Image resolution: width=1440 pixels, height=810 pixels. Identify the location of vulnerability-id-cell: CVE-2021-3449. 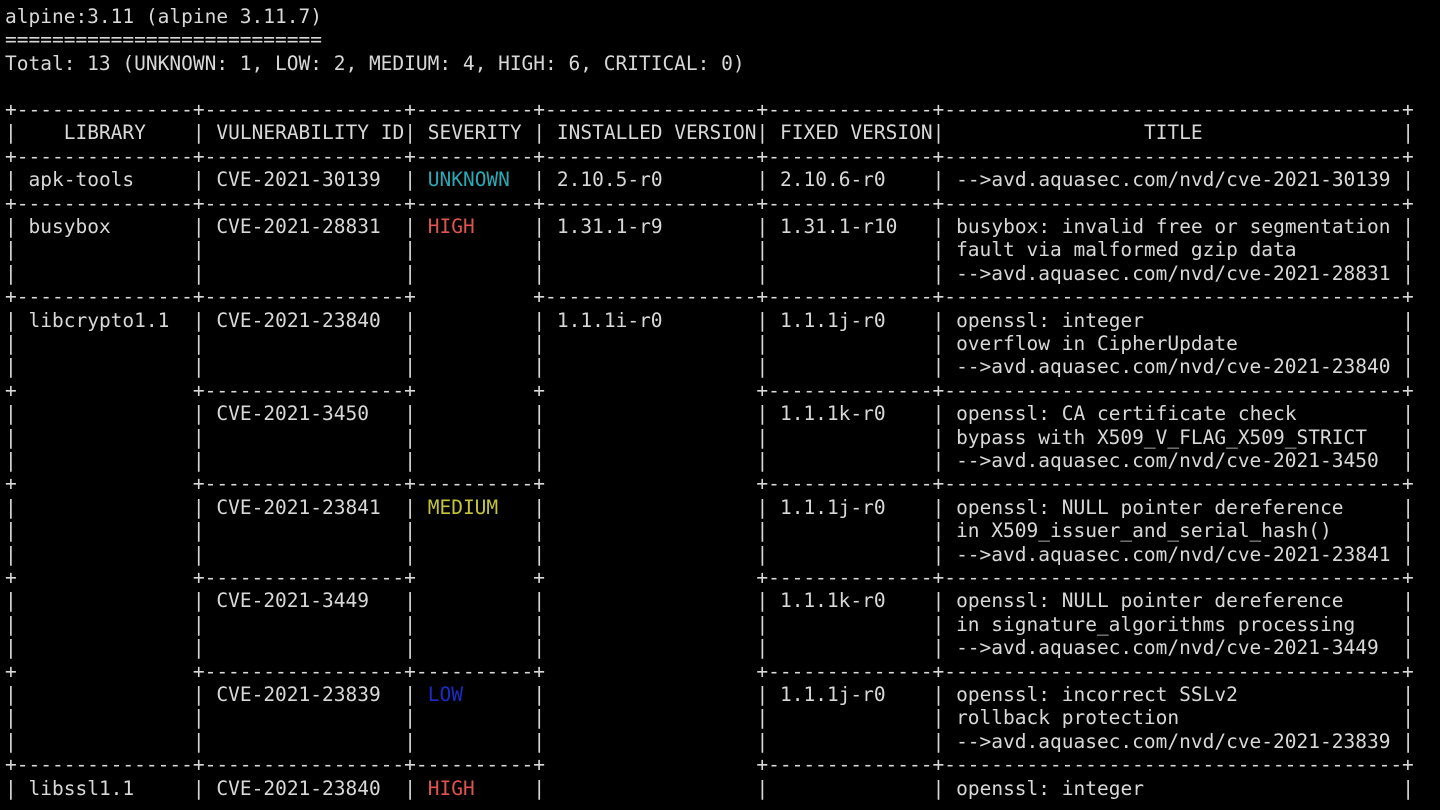
(292, 601).